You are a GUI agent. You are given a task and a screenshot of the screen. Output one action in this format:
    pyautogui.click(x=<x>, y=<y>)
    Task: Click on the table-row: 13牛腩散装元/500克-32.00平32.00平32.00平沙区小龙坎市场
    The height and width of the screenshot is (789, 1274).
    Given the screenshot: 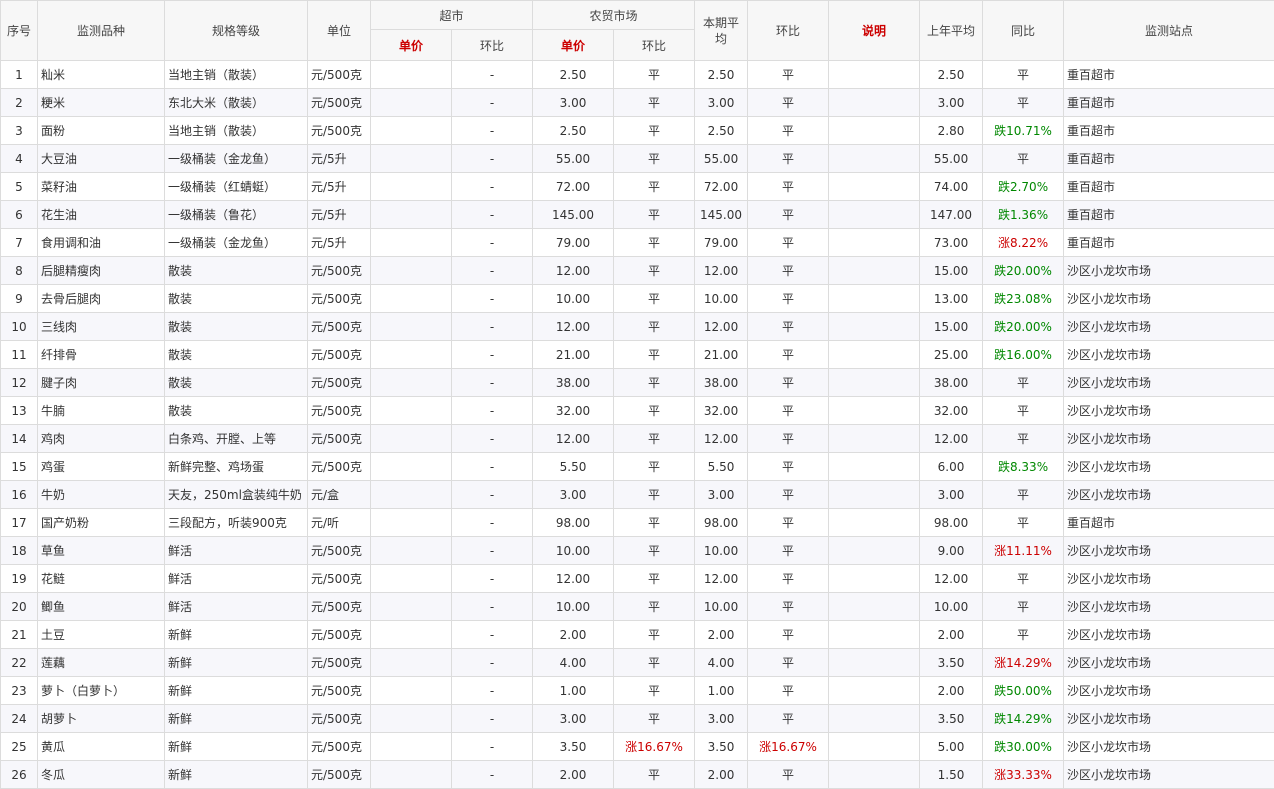 What is the action you would take?
    pyautogui.click(x=637, y=411)
    